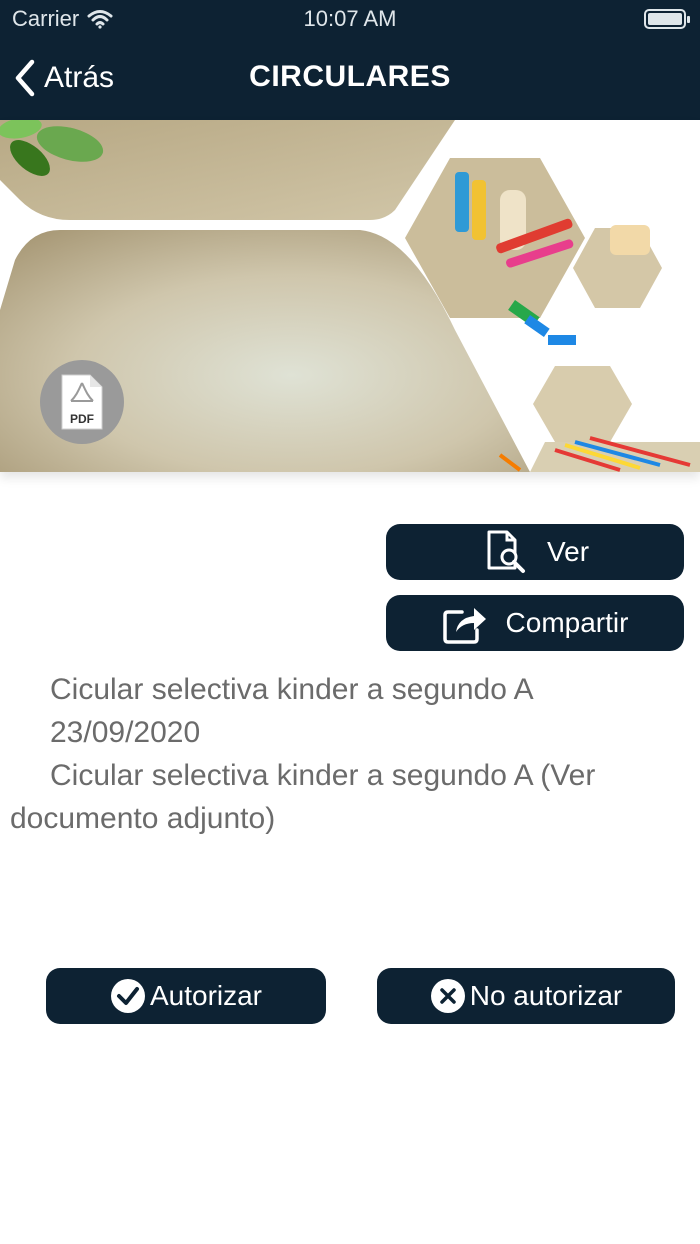 Image resolution: width=700 pixels, height=1244 pixels. Describe the element at coordinates (464, 626) in the screenshot. I see `share-icon` at that location.